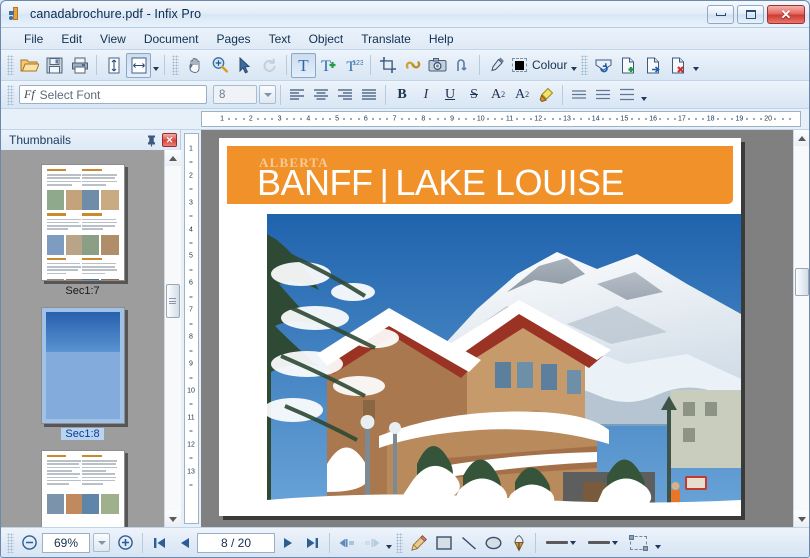 This screenshot has width=810, height=558. What do you see at coordinates (194, 65) in the screenshot?
I see `hand-tool-icon` at bounding box center [194, 65].